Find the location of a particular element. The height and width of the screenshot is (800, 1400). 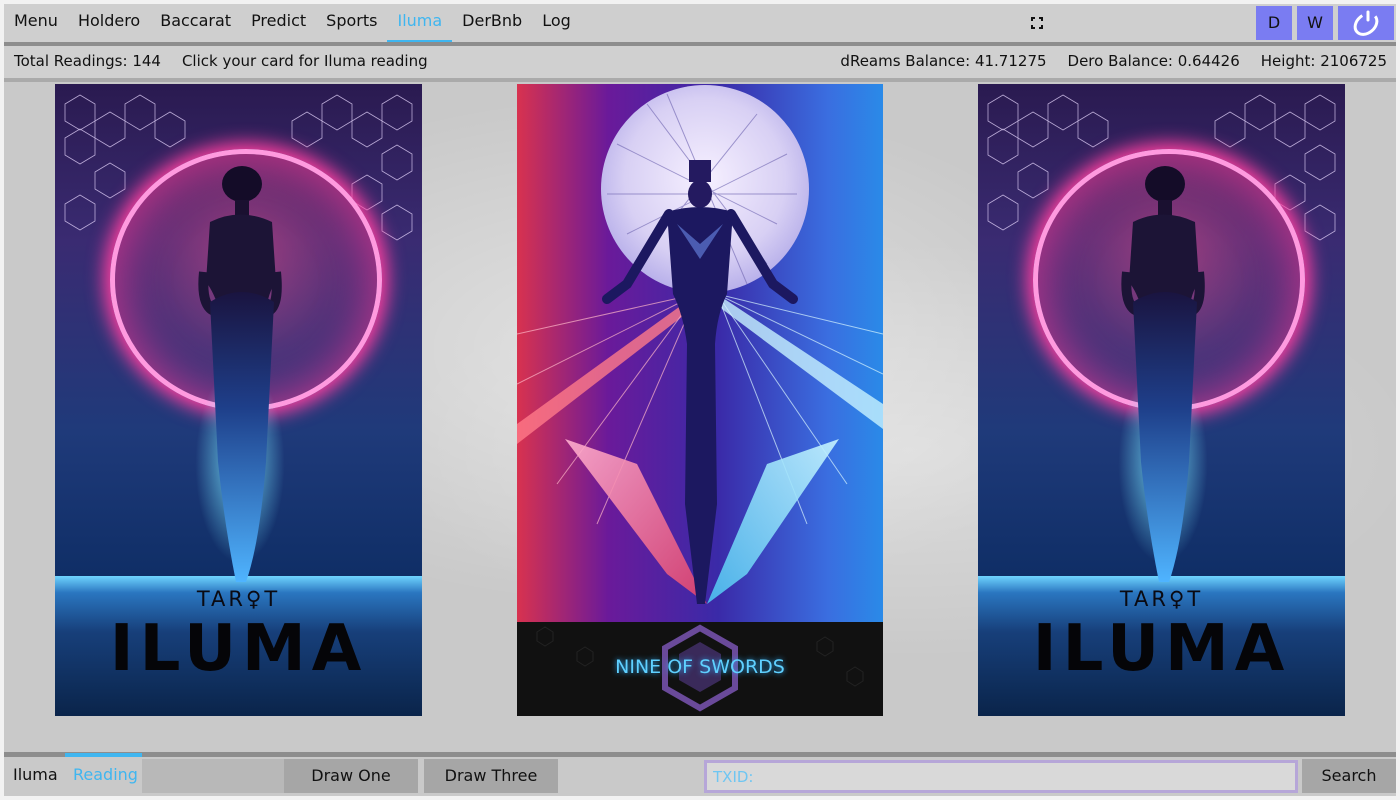

draw-one-button: Draw One is located at coordinates (351, 776).